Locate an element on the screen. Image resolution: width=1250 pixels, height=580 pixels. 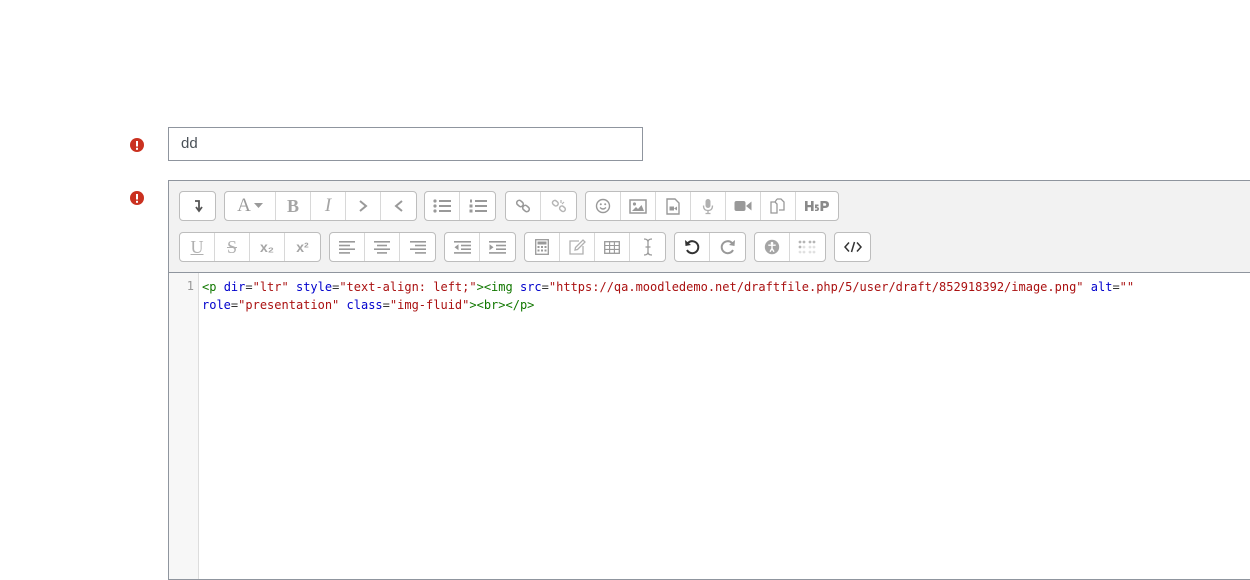
code-token: "ltr" is located at coordinates (270, 287).